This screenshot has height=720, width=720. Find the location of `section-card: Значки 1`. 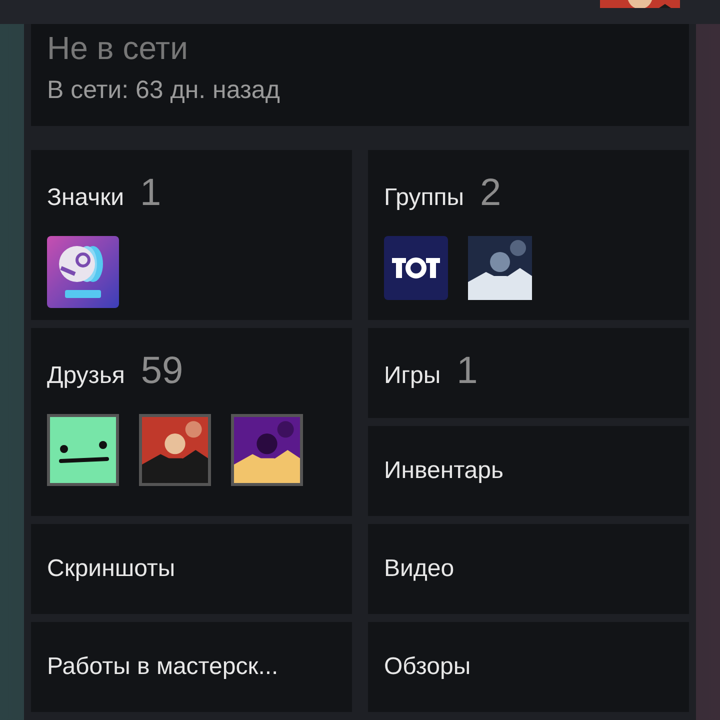

section-card: Значки 1 is located at coordinates (191, 235).